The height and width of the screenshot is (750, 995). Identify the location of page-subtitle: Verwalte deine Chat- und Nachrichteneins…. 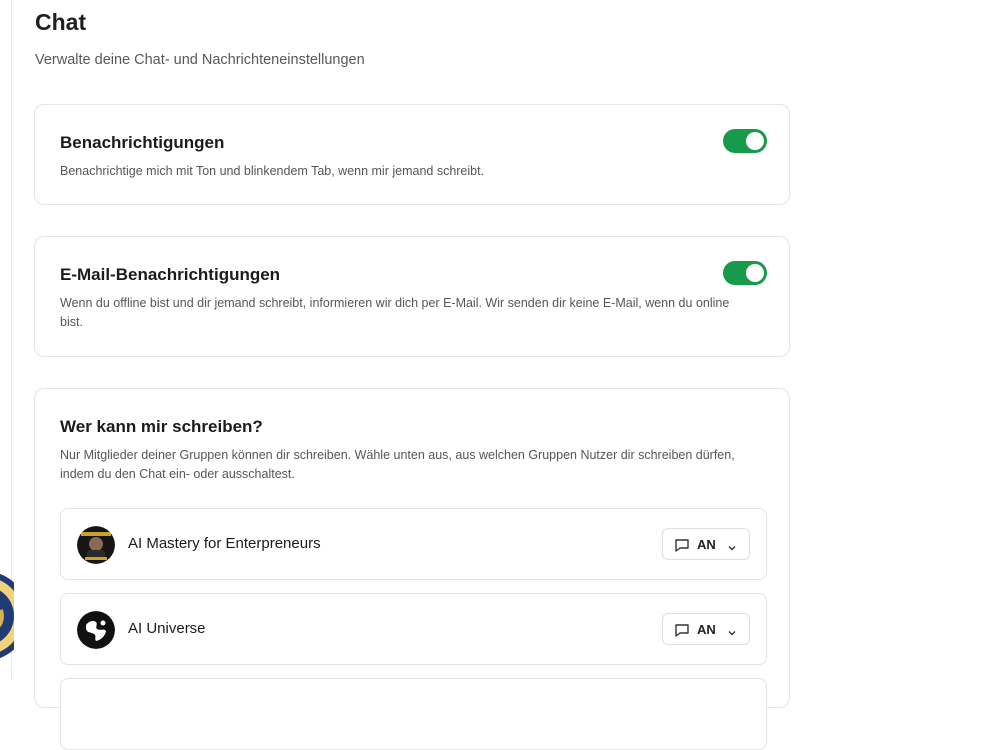
(200, 60).